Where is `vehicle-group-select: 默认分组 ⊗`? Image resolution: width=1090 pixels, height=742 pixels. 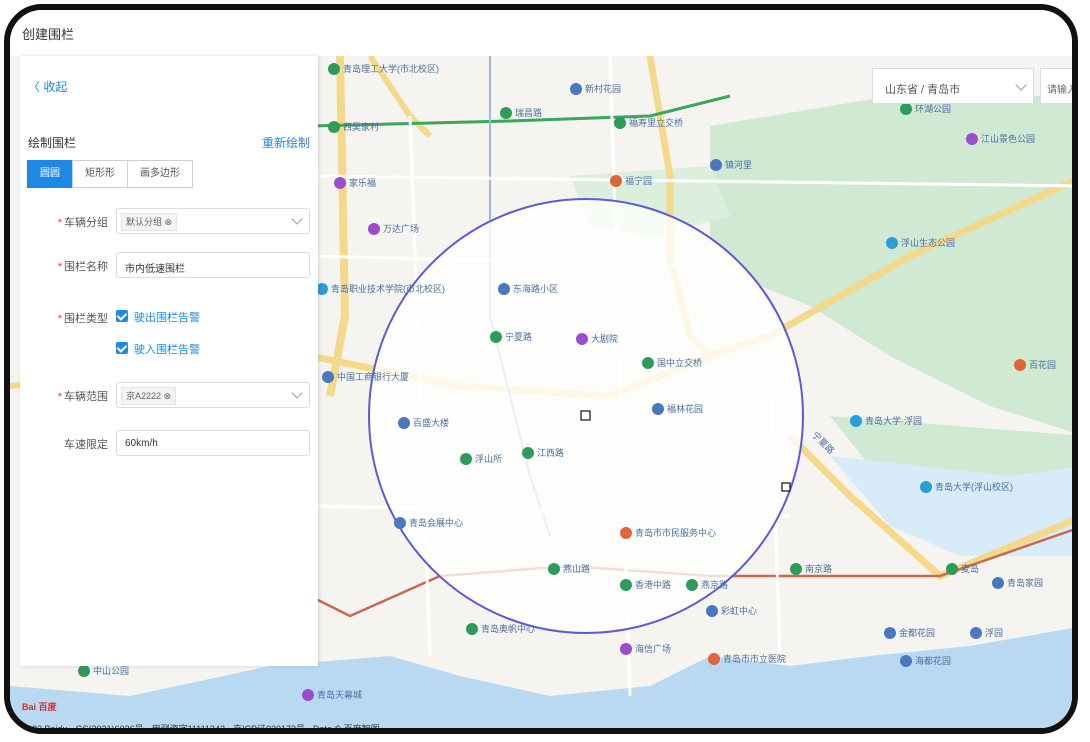
vehicle-group-select: 默认分组 ⊗ is located at coordinates (213, 221).